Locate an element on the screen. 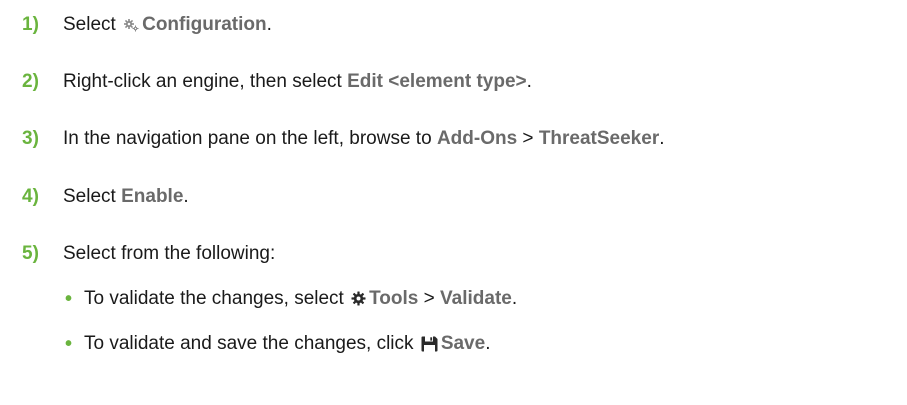 The width and height of the screenshot is (907, 405). step-number: 4) is located at coordinates (30, 196).